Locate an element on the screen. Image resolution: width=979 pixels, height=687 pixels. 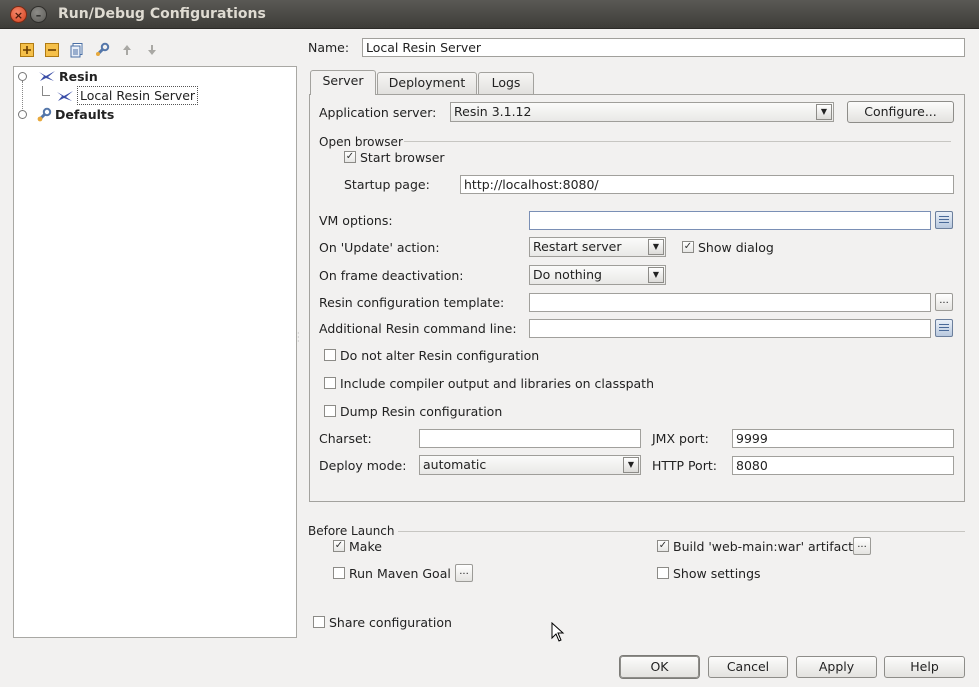
on-frame-deactivation-value: Do nothing is located at coordinates (567, 274).